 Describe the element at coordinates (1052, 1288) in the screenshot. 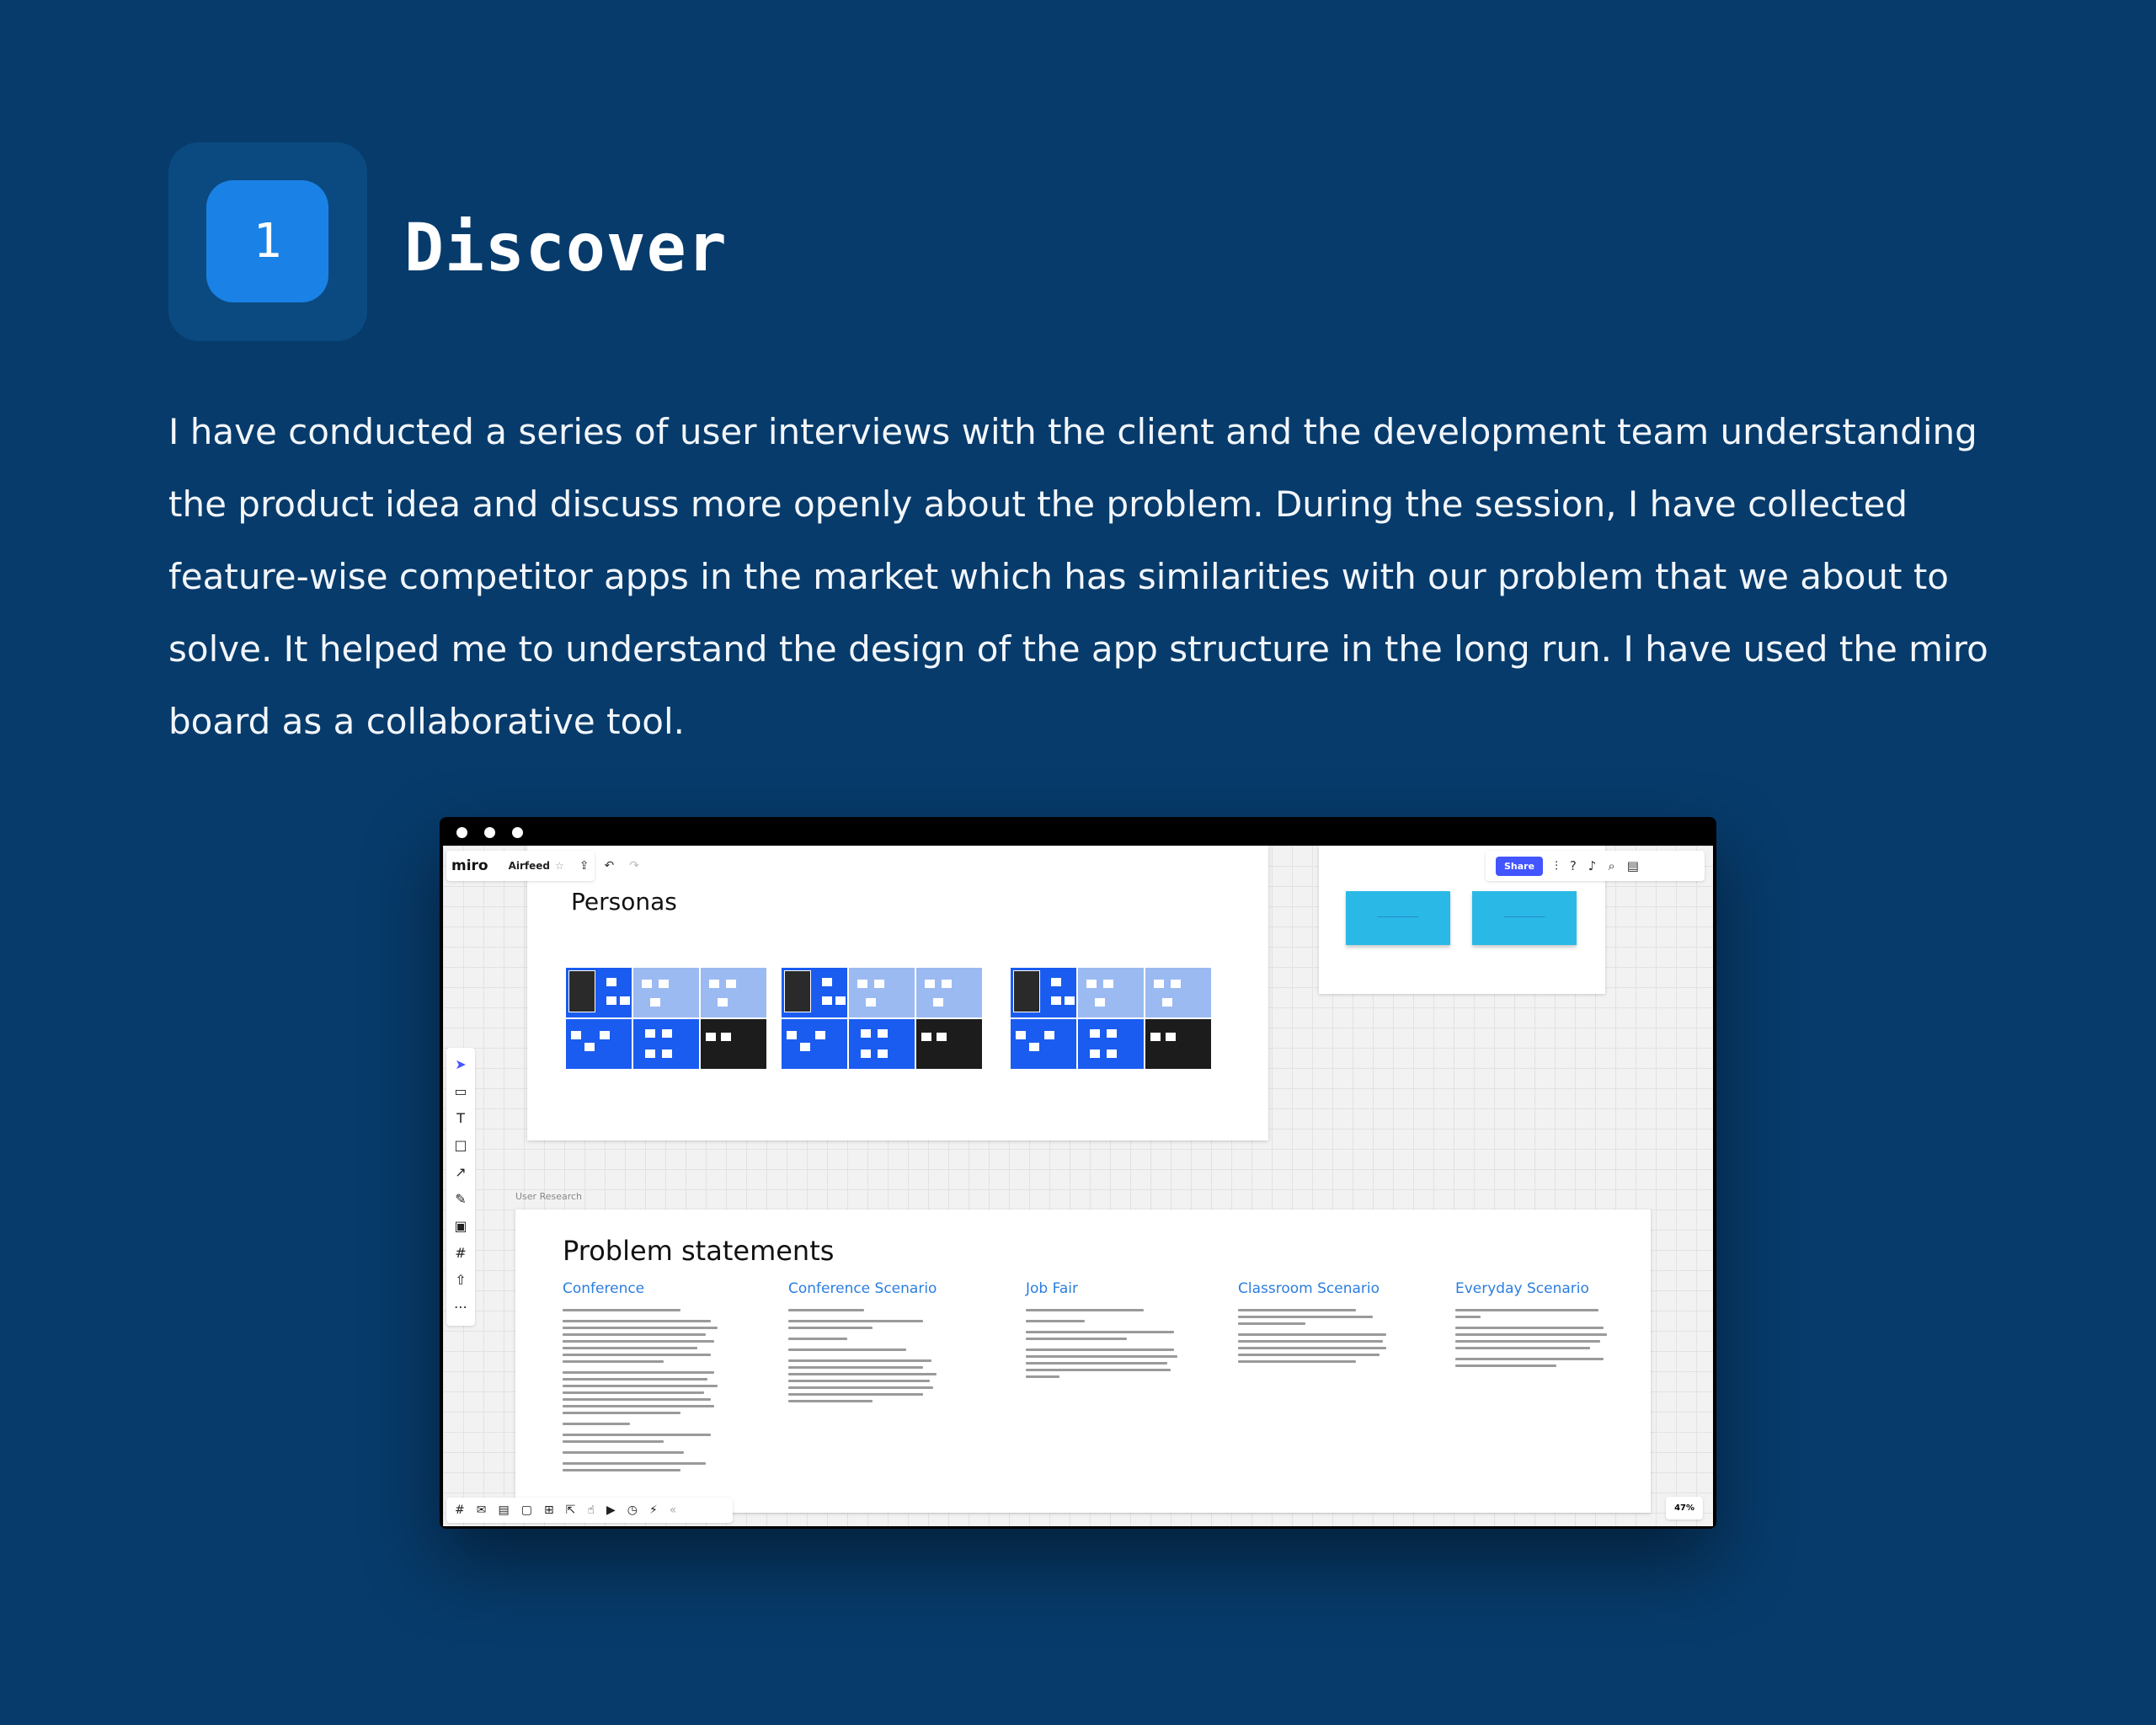

I see `column-title: Job Fair` at that location.